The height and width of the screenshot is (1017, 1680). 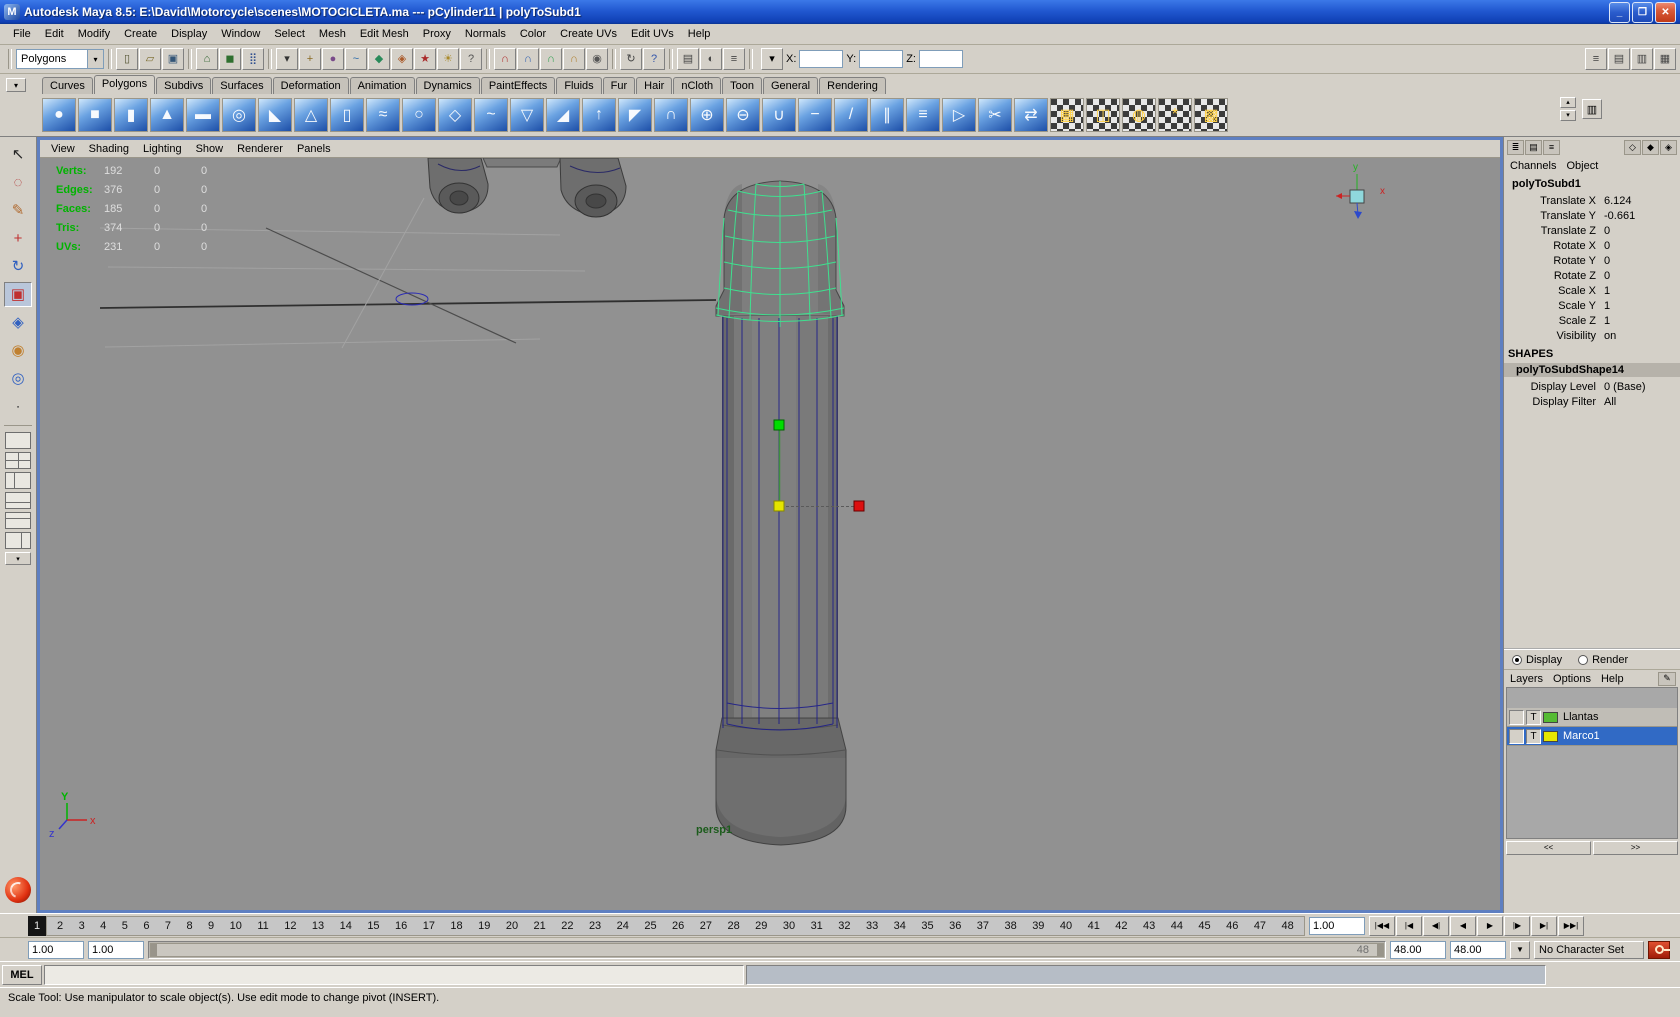 I want to click on go-to-end-button: ▶▶|, so click(x=1571, y=925).